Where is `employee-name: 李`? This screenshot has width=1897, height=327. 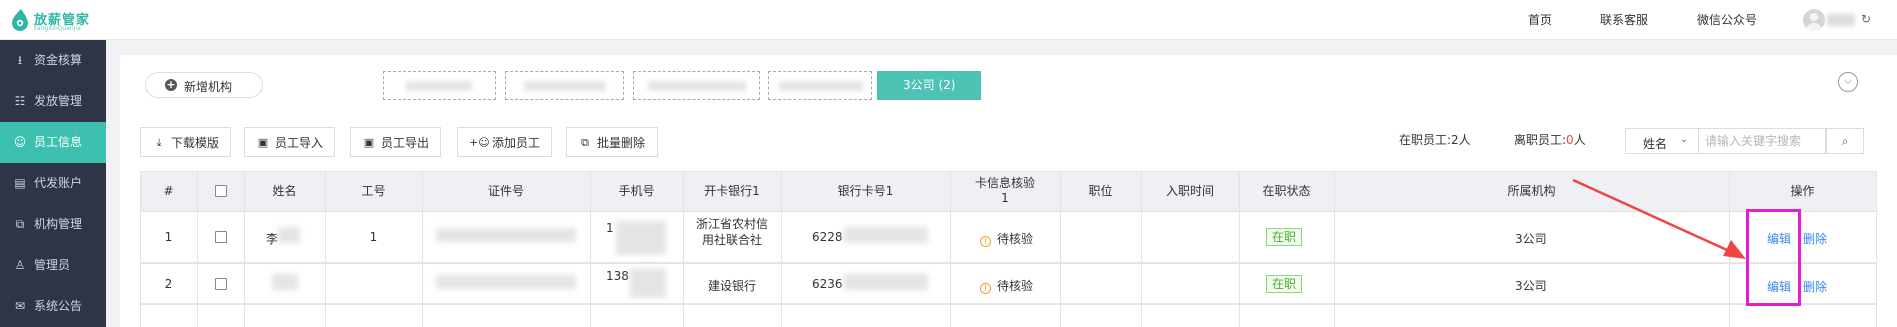 employee-name: 李 is located at coordinates (272, 239).